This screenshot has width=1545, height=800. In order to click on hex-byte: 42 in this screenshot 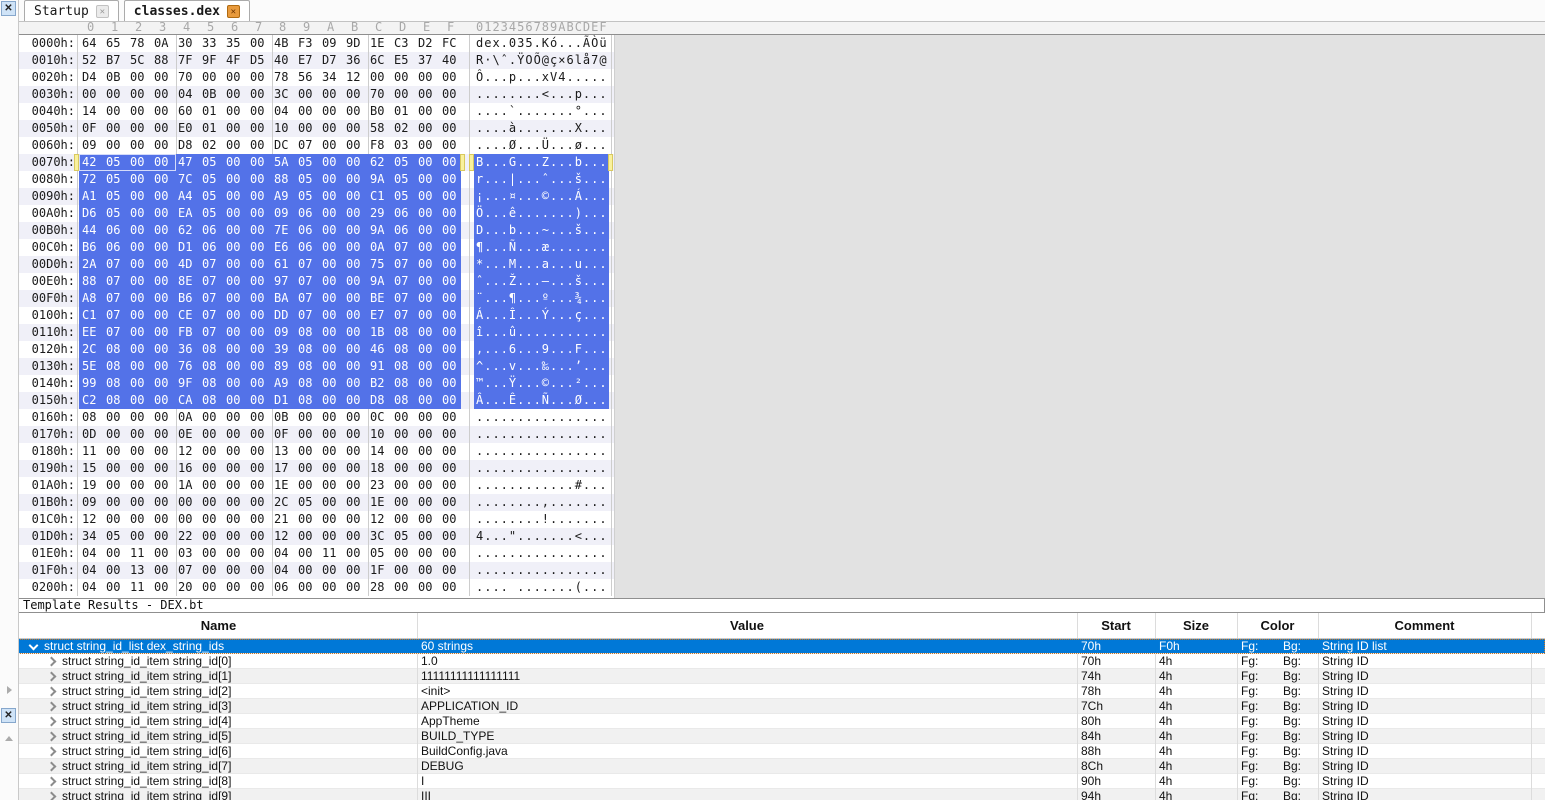, I will do `click(94, 162)`.